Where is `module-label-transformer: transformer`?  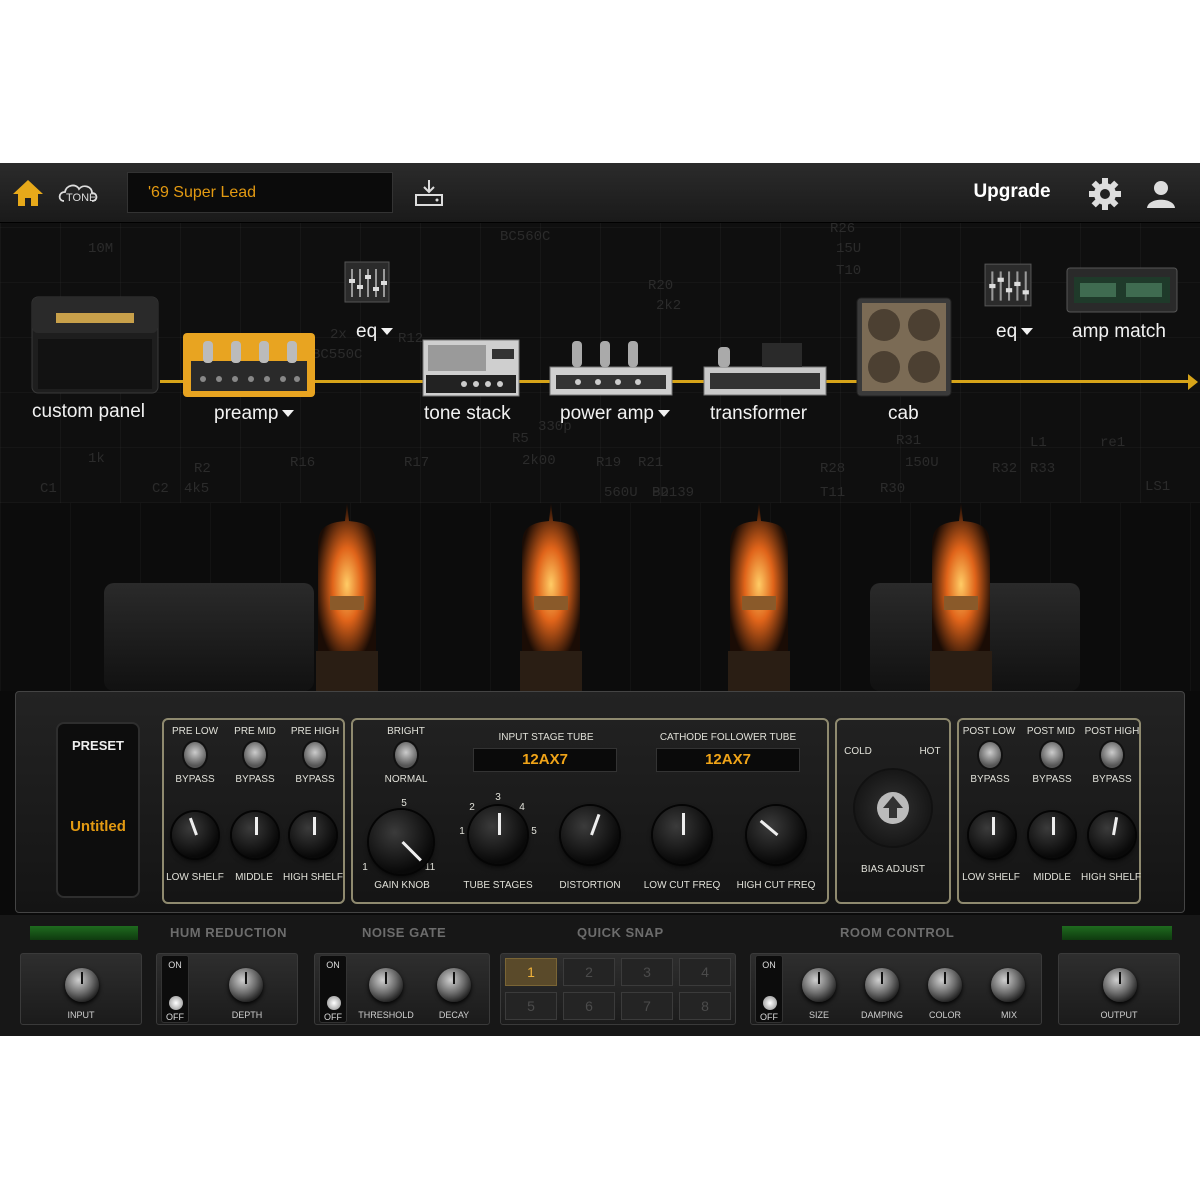
module-label-transformer: transformer is located at coordinates (758, 414).